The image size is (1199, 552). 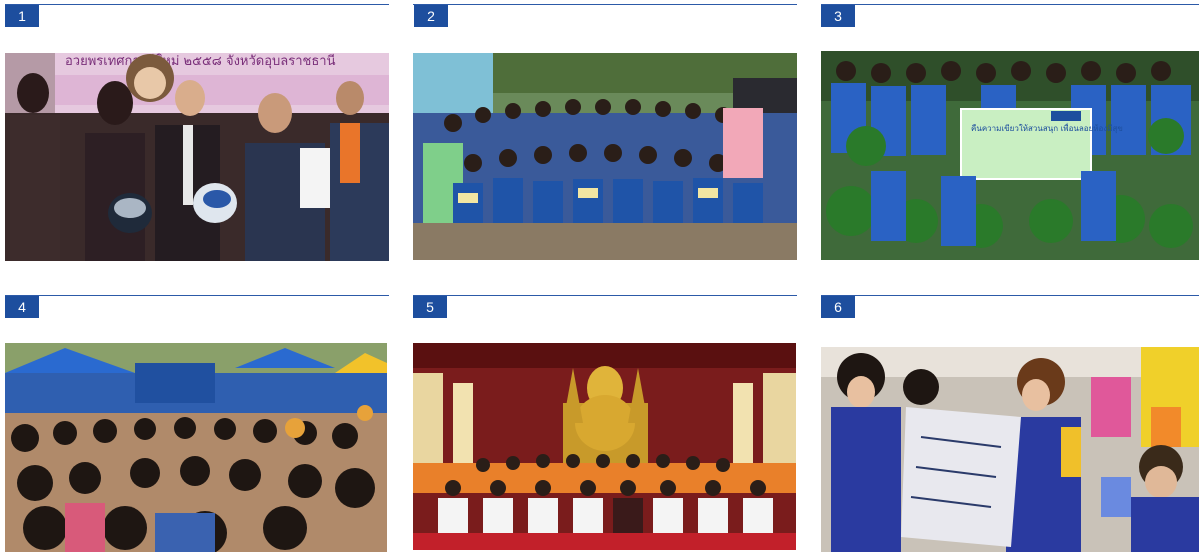 What do you see at coordinates (196, 447) in the screenshot?
I see `photo-children-festival` at bounding box center [196, 447].